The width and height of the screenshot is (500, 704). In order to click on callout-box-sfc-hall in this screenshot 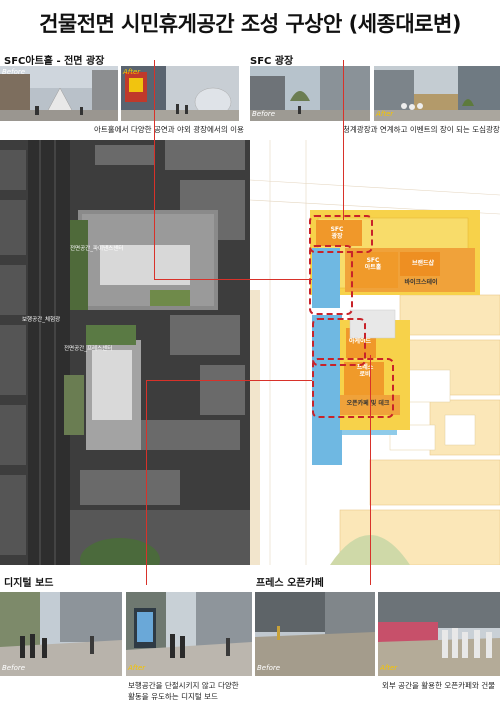, I will do `click(331, 280)`.